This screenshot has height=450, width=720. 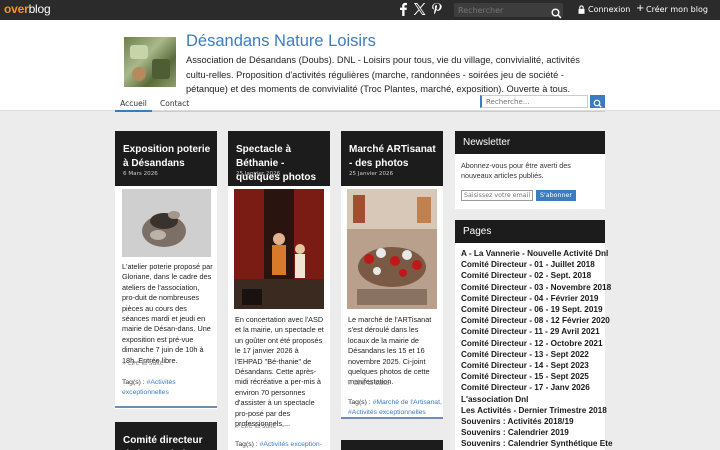 I want to click on newsletter-email-input, so click(x=497, y=195).